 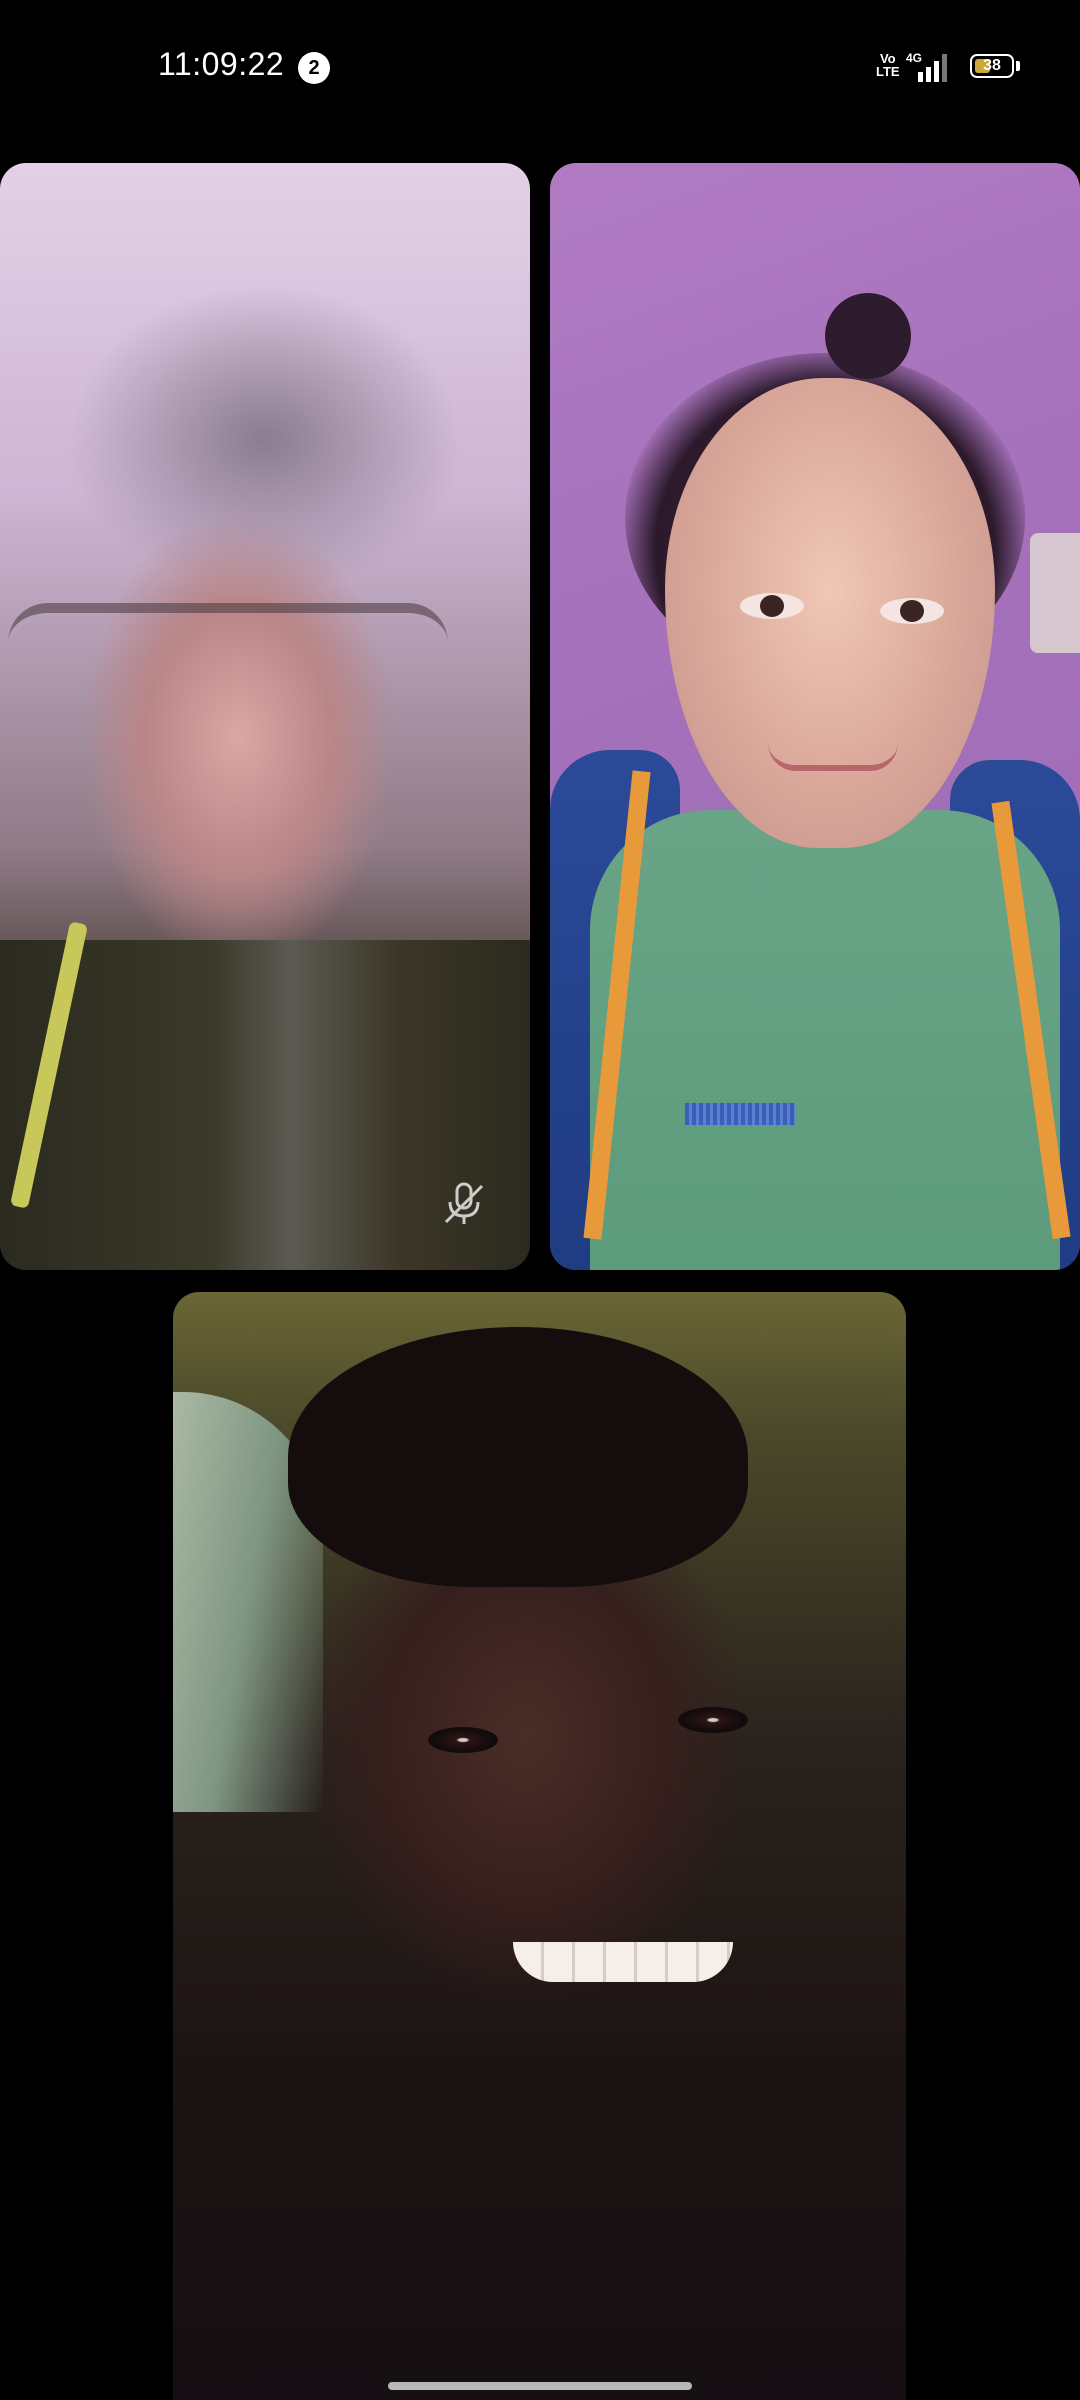 I want to click on status-bar: 11:09:22 2 Vo LTE 4G 38, so click(x=540, y=67).